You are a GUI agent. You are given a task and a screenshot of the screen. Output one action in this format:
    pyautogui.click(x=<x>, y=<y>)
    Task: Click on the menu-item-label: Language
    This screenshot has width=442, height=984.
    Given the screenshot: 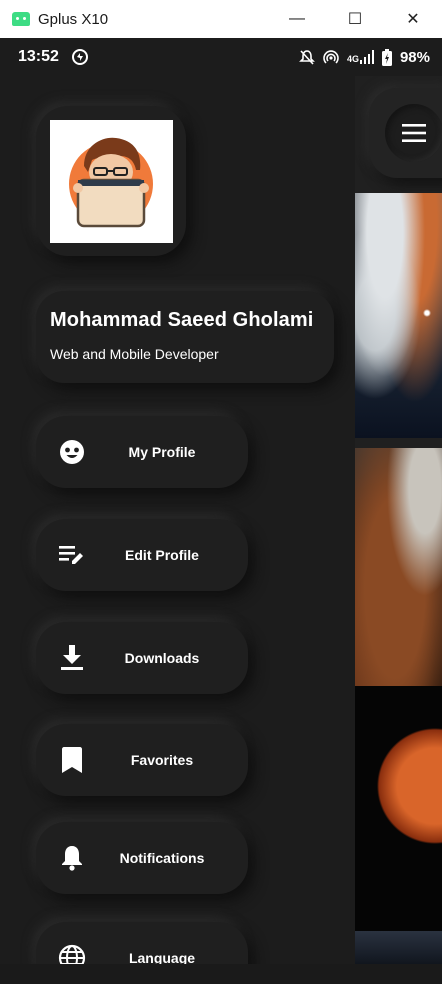 What is the action you would take?
    pyautogui.click(x=162, y=957)
    